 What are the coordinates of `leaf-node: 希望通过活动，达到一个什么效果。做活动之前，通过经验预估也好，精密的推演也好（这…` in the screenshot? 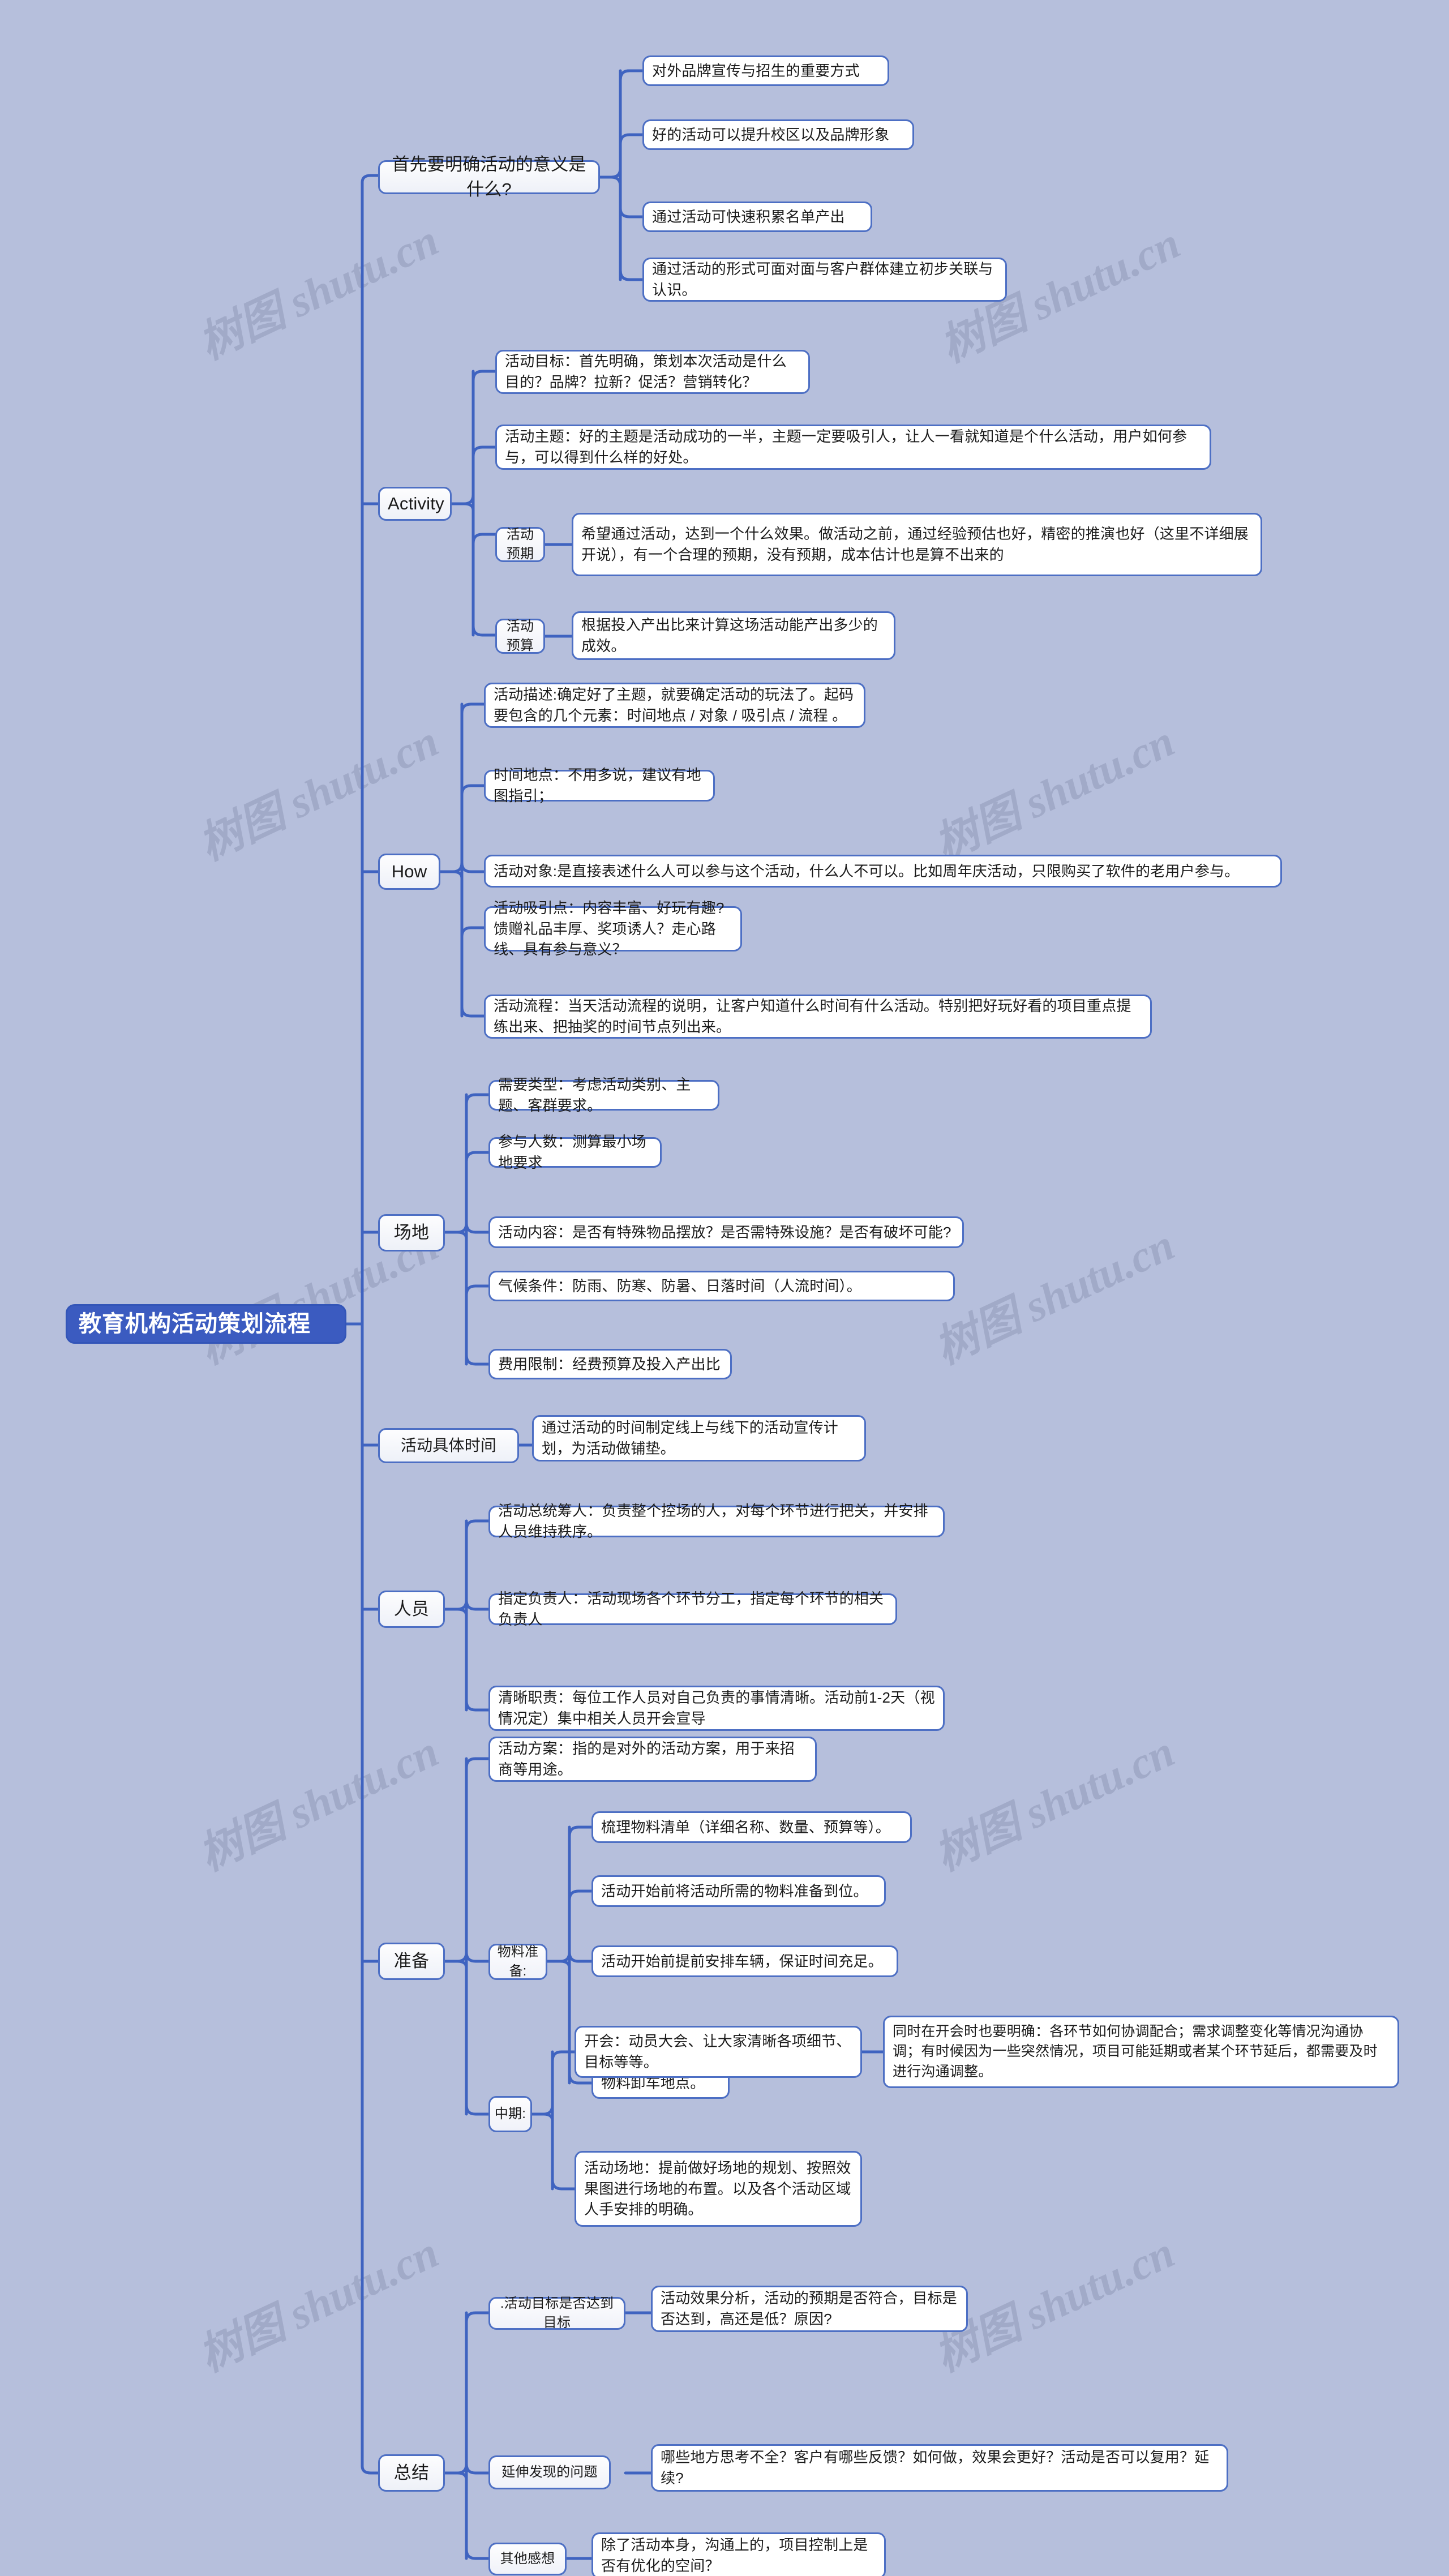 It's located at (917, 544).